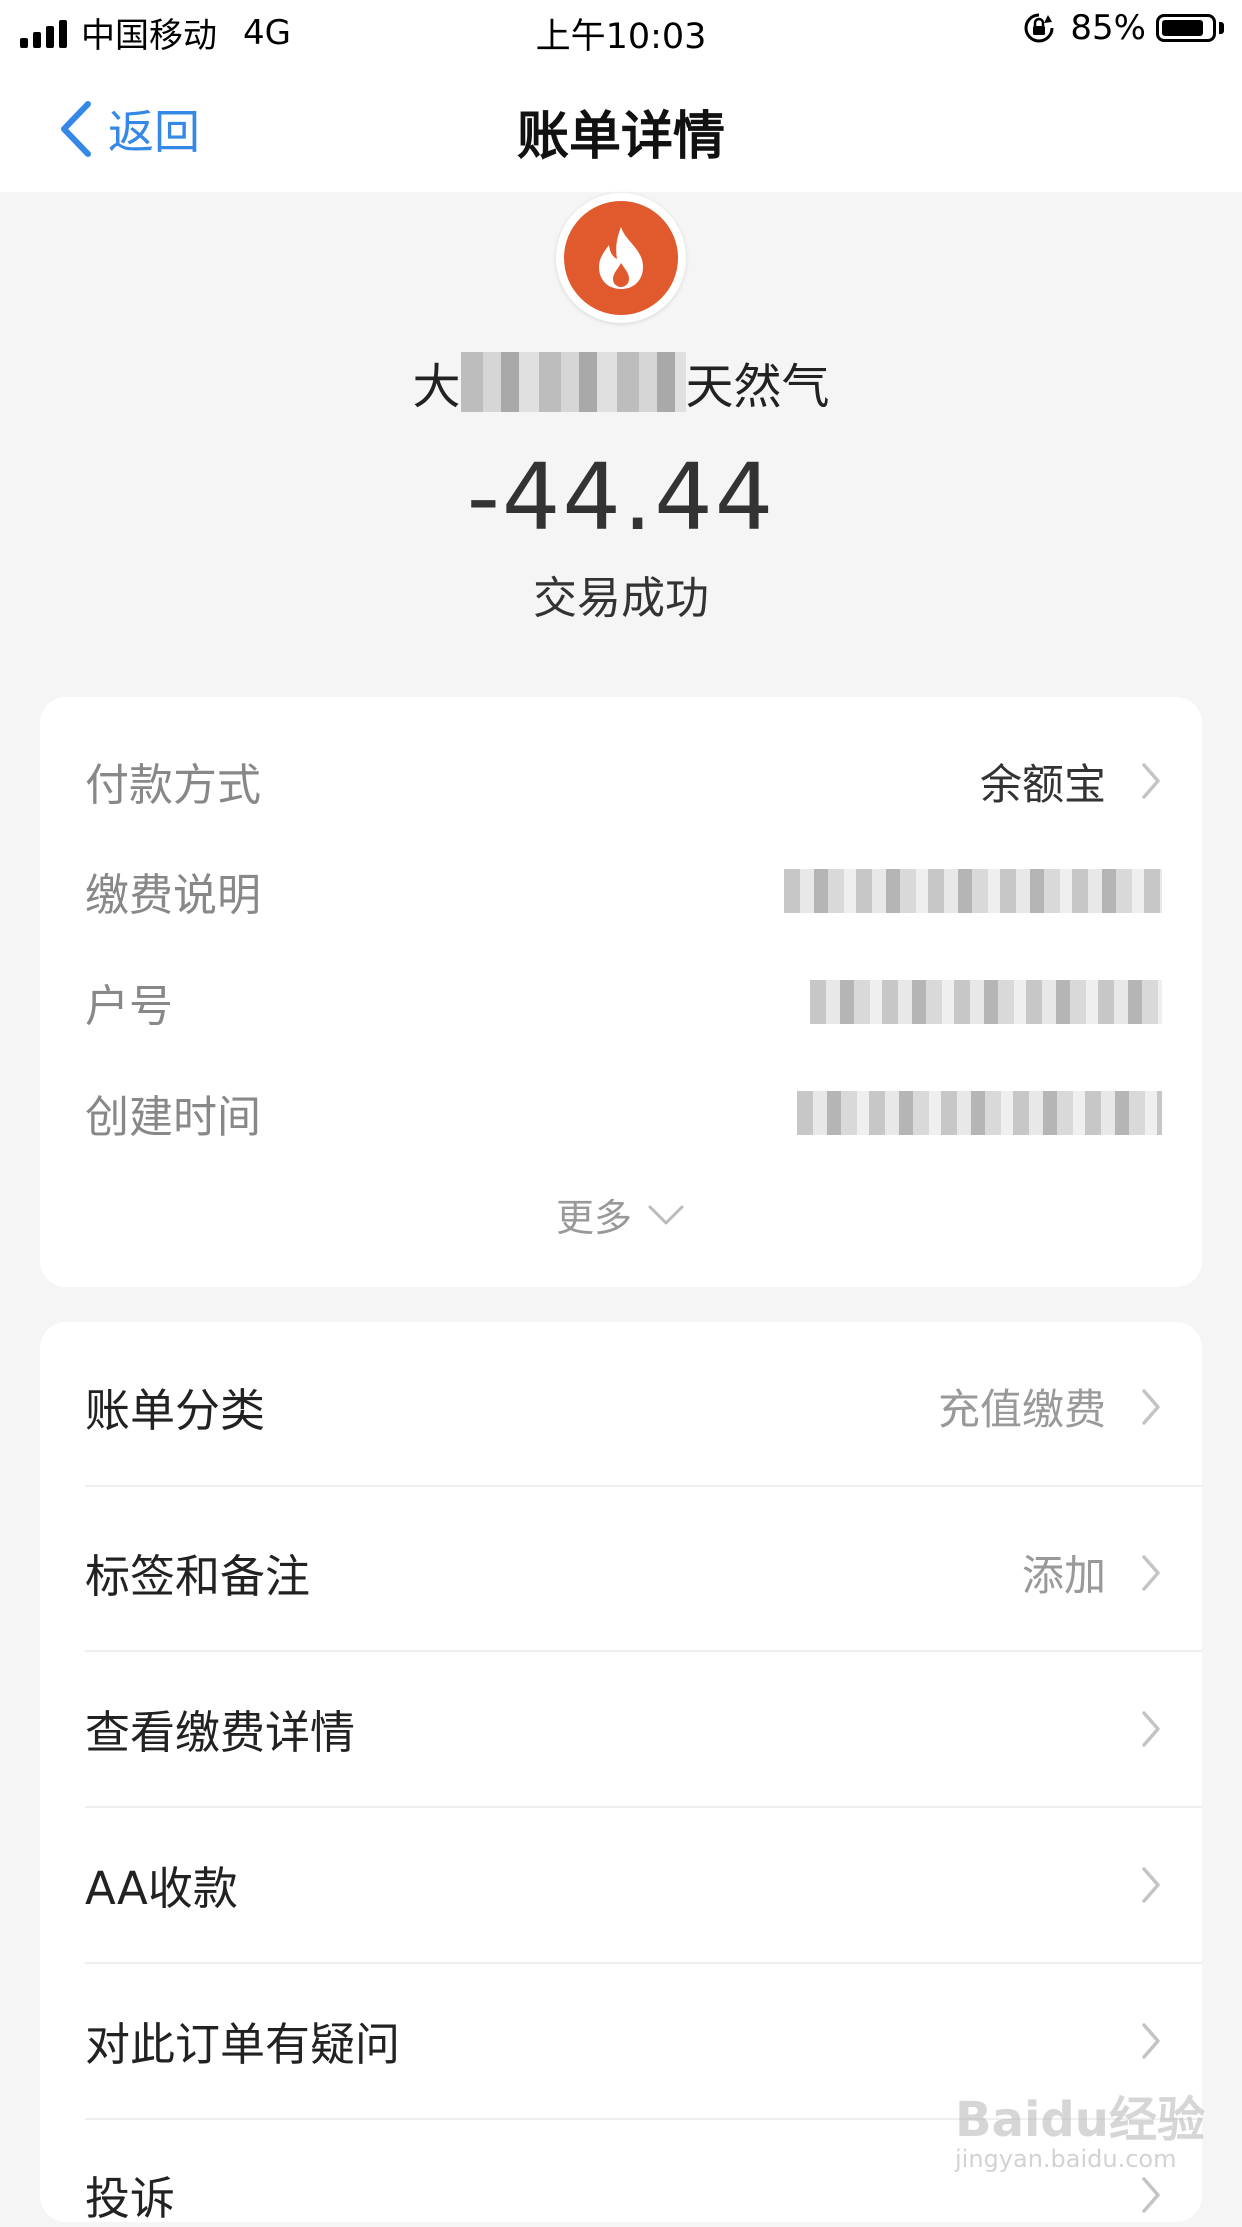 The image size is (1242, 2227). I want to click on aa-collection-row: AA收款, so click(623, 1884).